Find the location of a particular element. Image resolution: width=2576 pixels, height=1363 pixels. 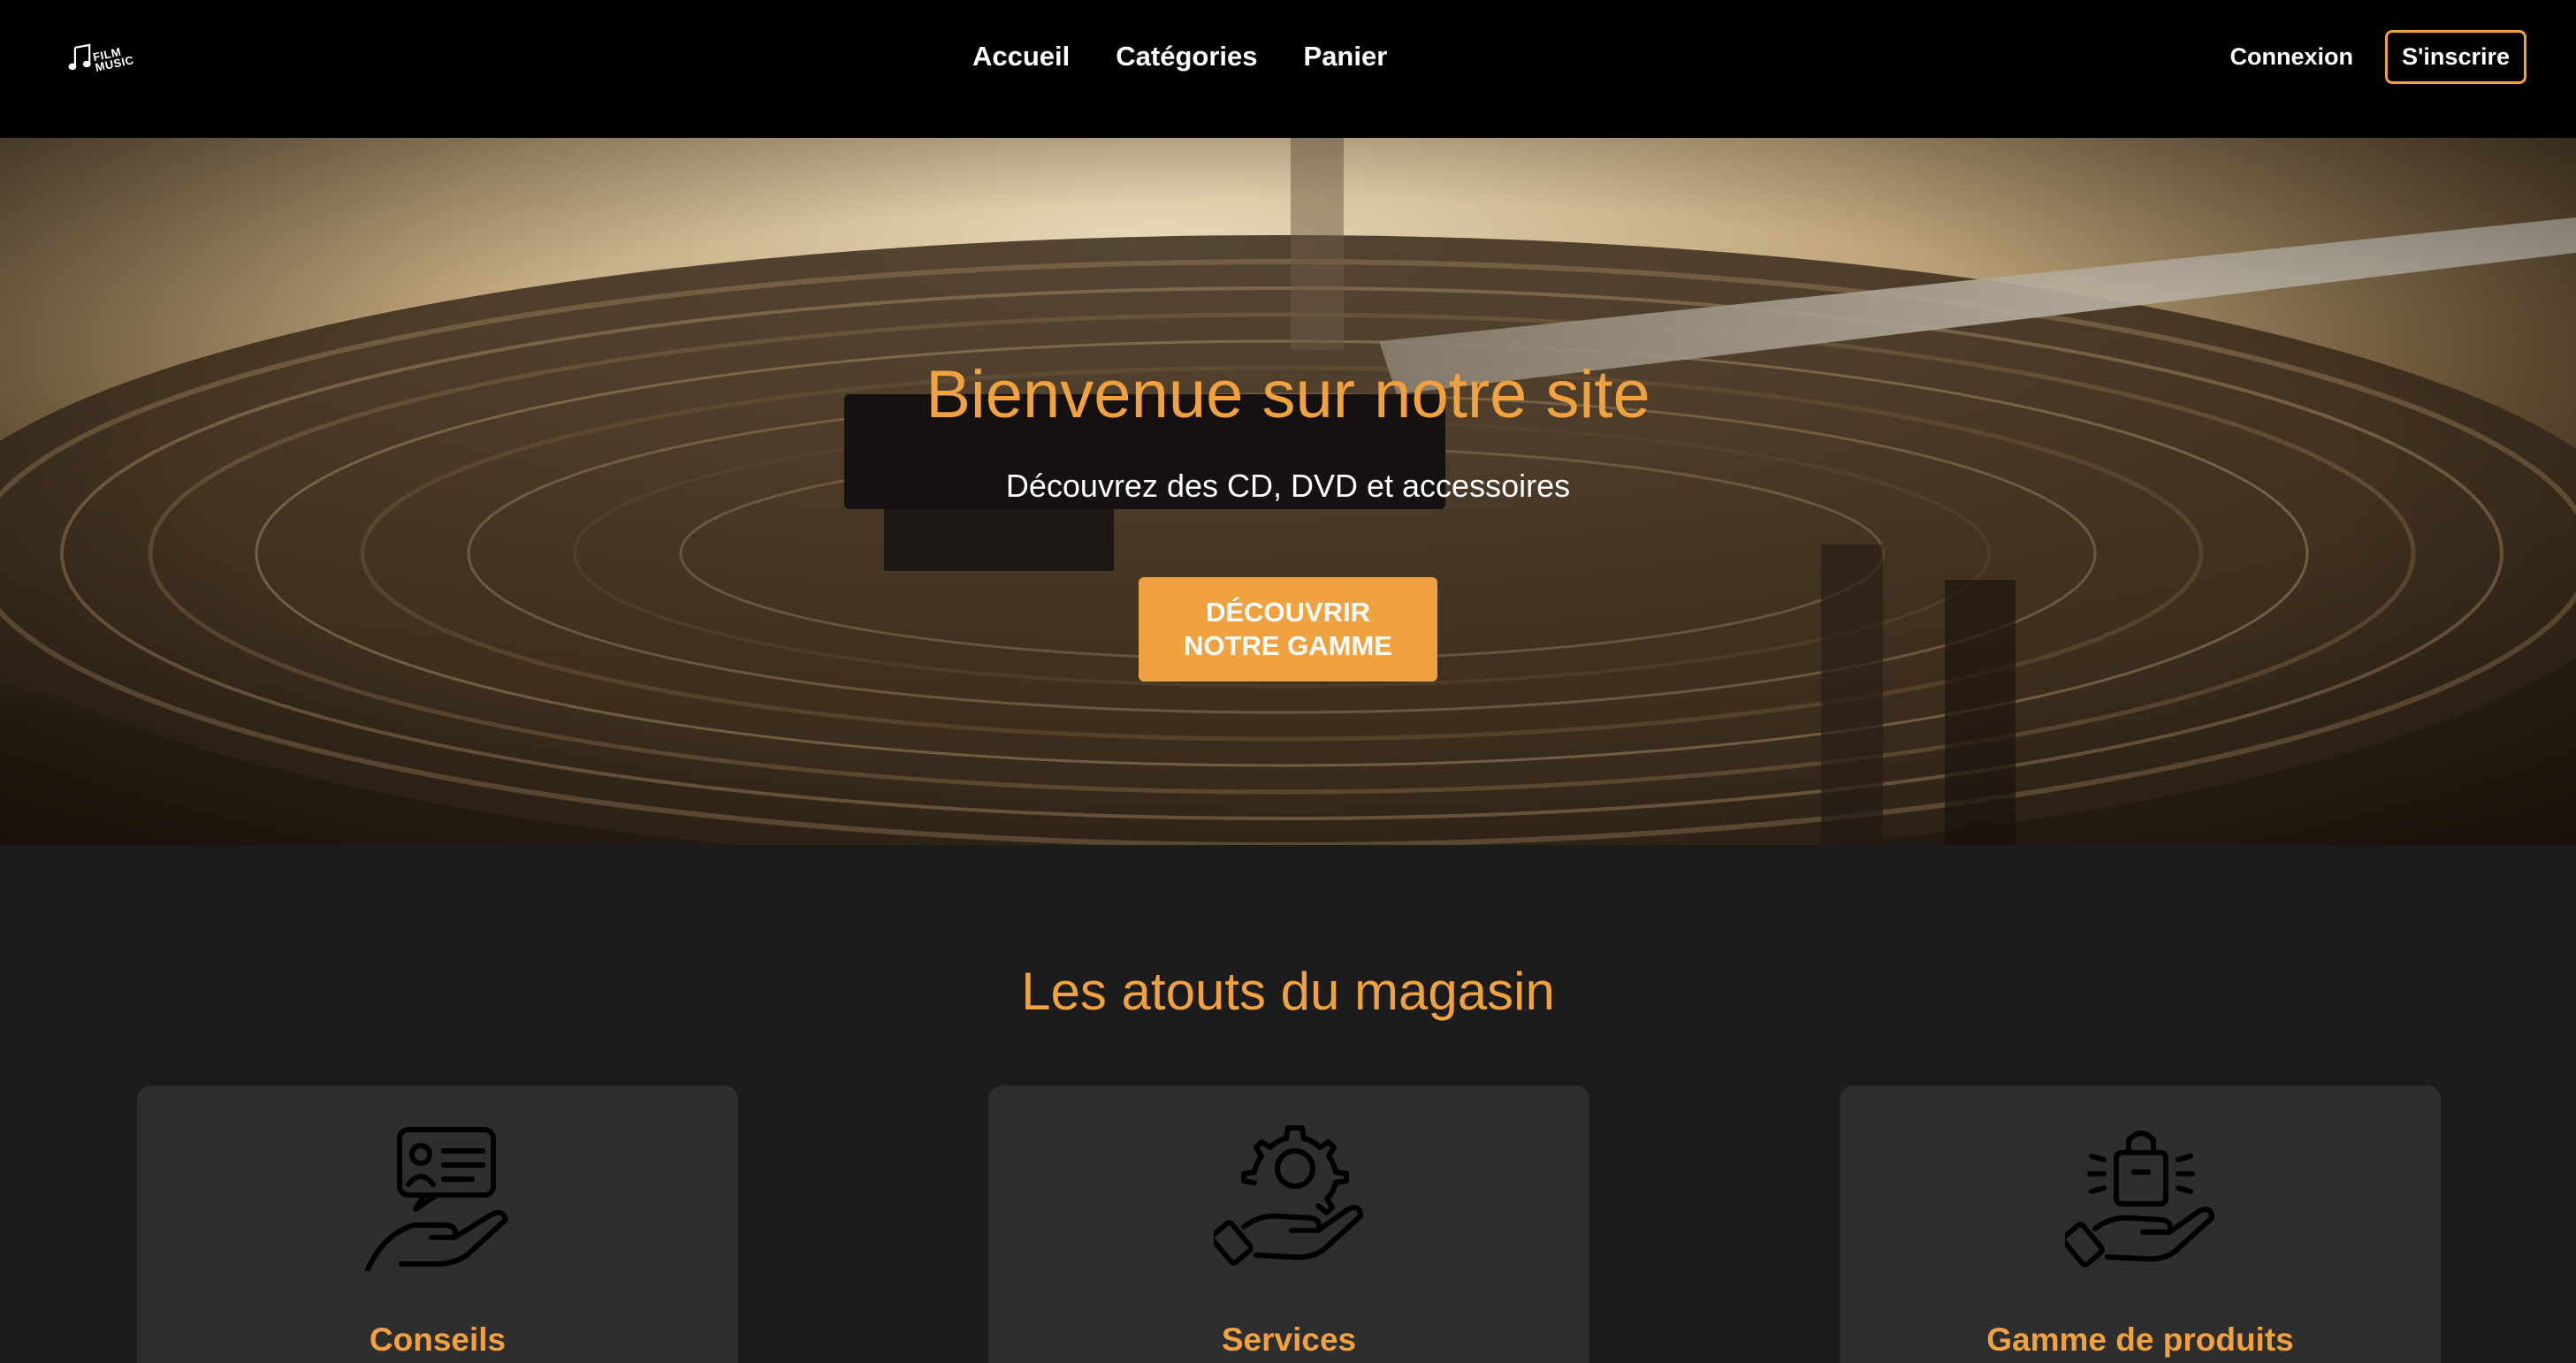

service-gear-hand-icon is located at coordinates (1288, 1195).